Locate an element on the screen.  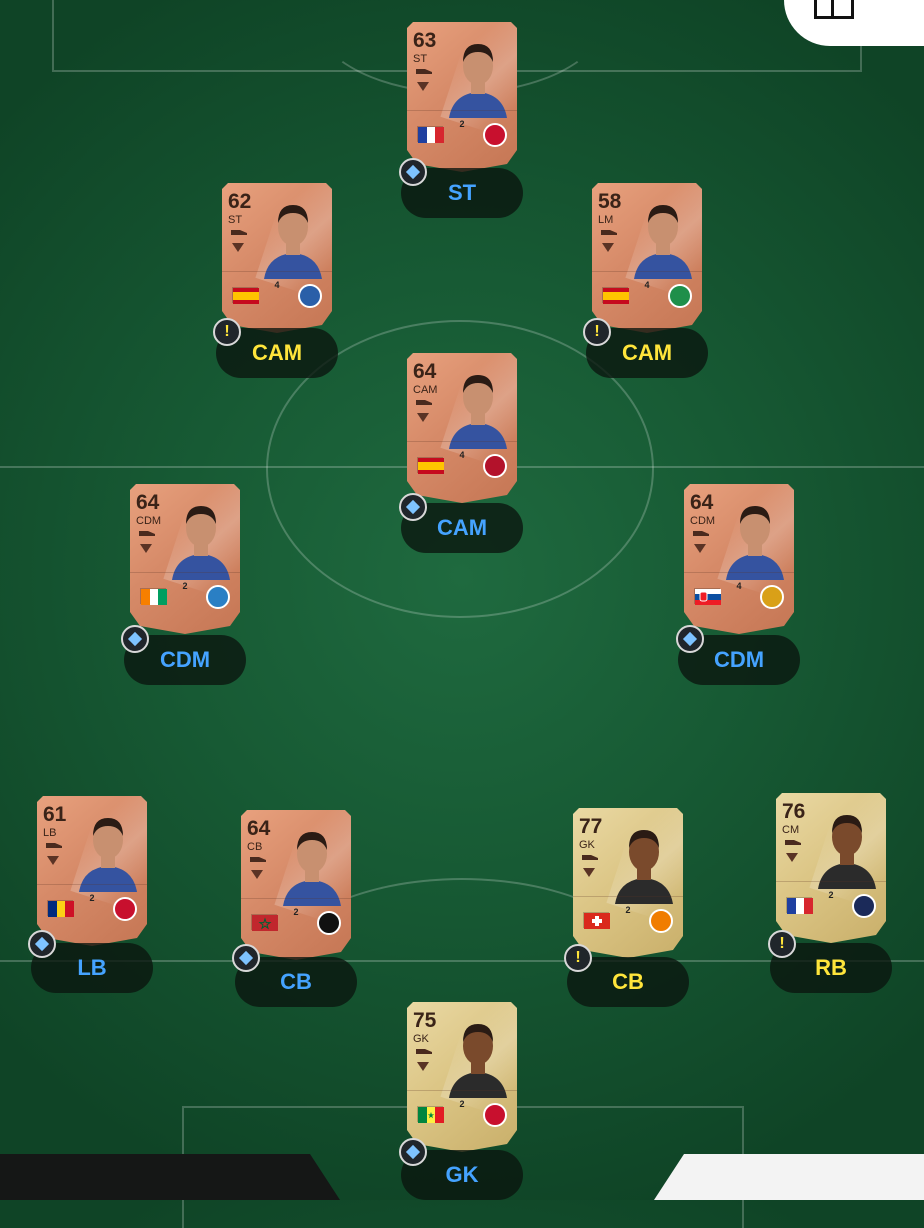
player-position: LB is located at coordinates (50, 833).